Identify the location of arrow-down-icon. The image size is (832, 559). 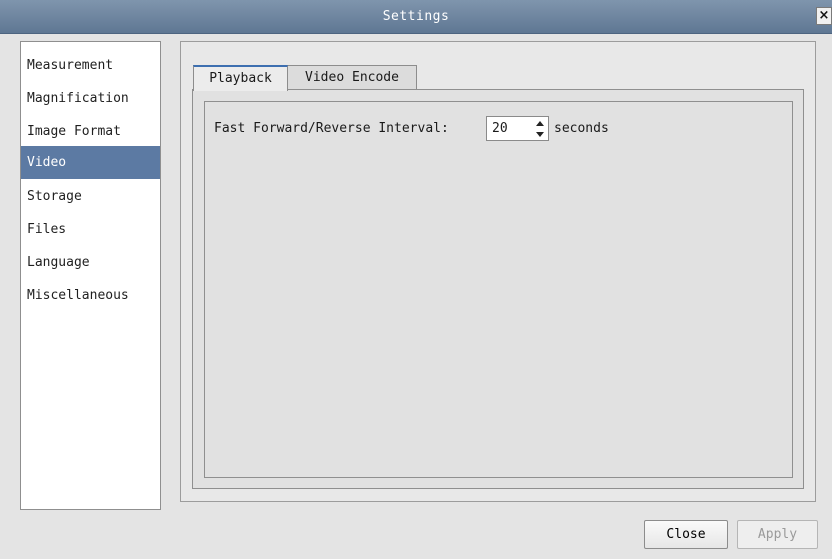
(540, 134).